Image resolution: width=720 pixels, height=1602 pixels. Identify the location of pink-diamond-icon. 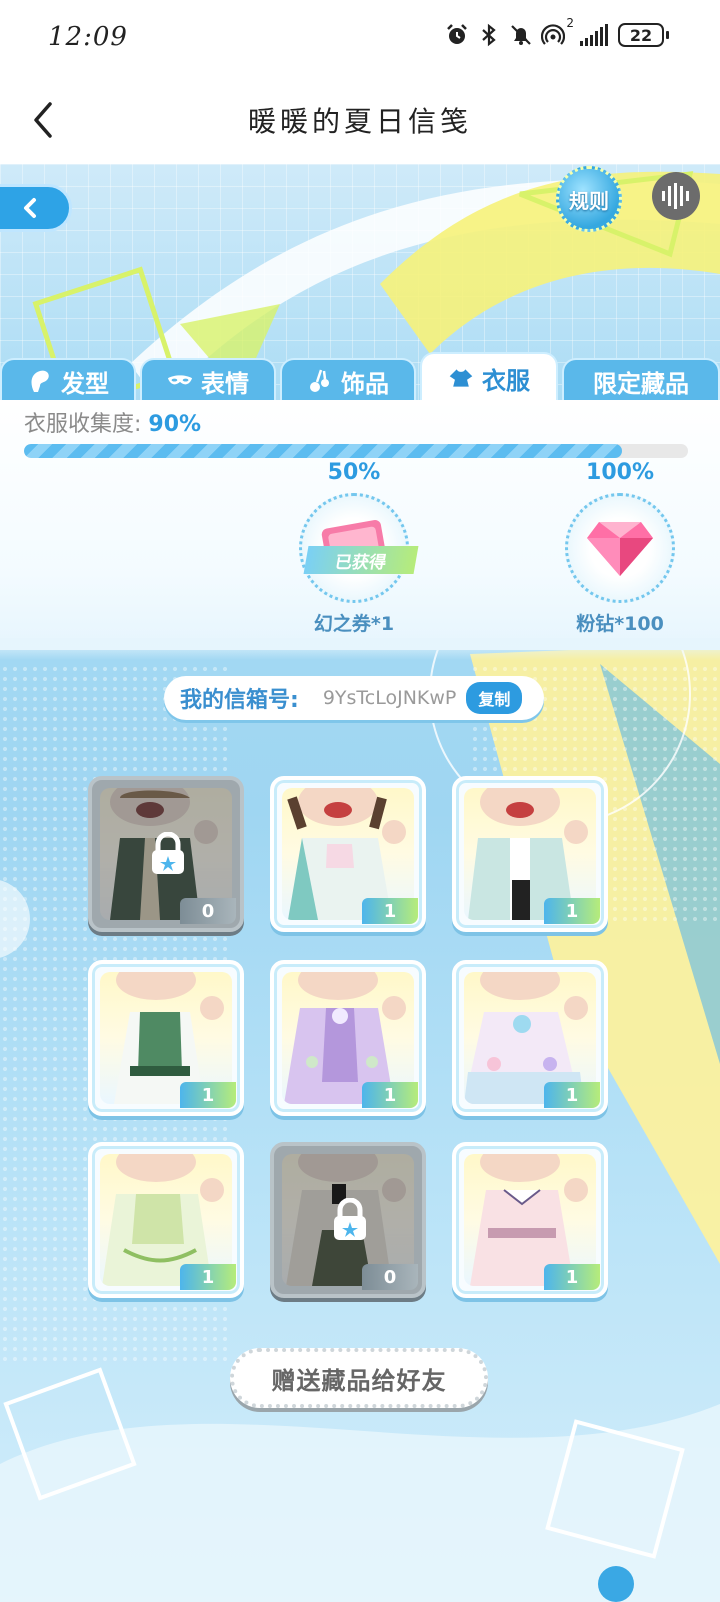
(620, 549).